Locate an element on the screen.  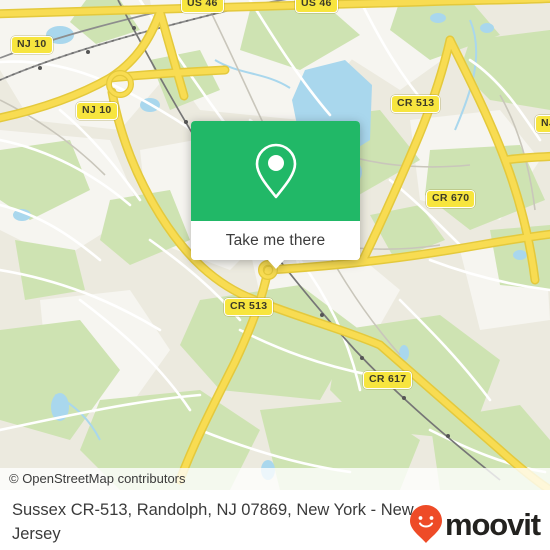
popup-card-tail is located at coordinates (275, 264).